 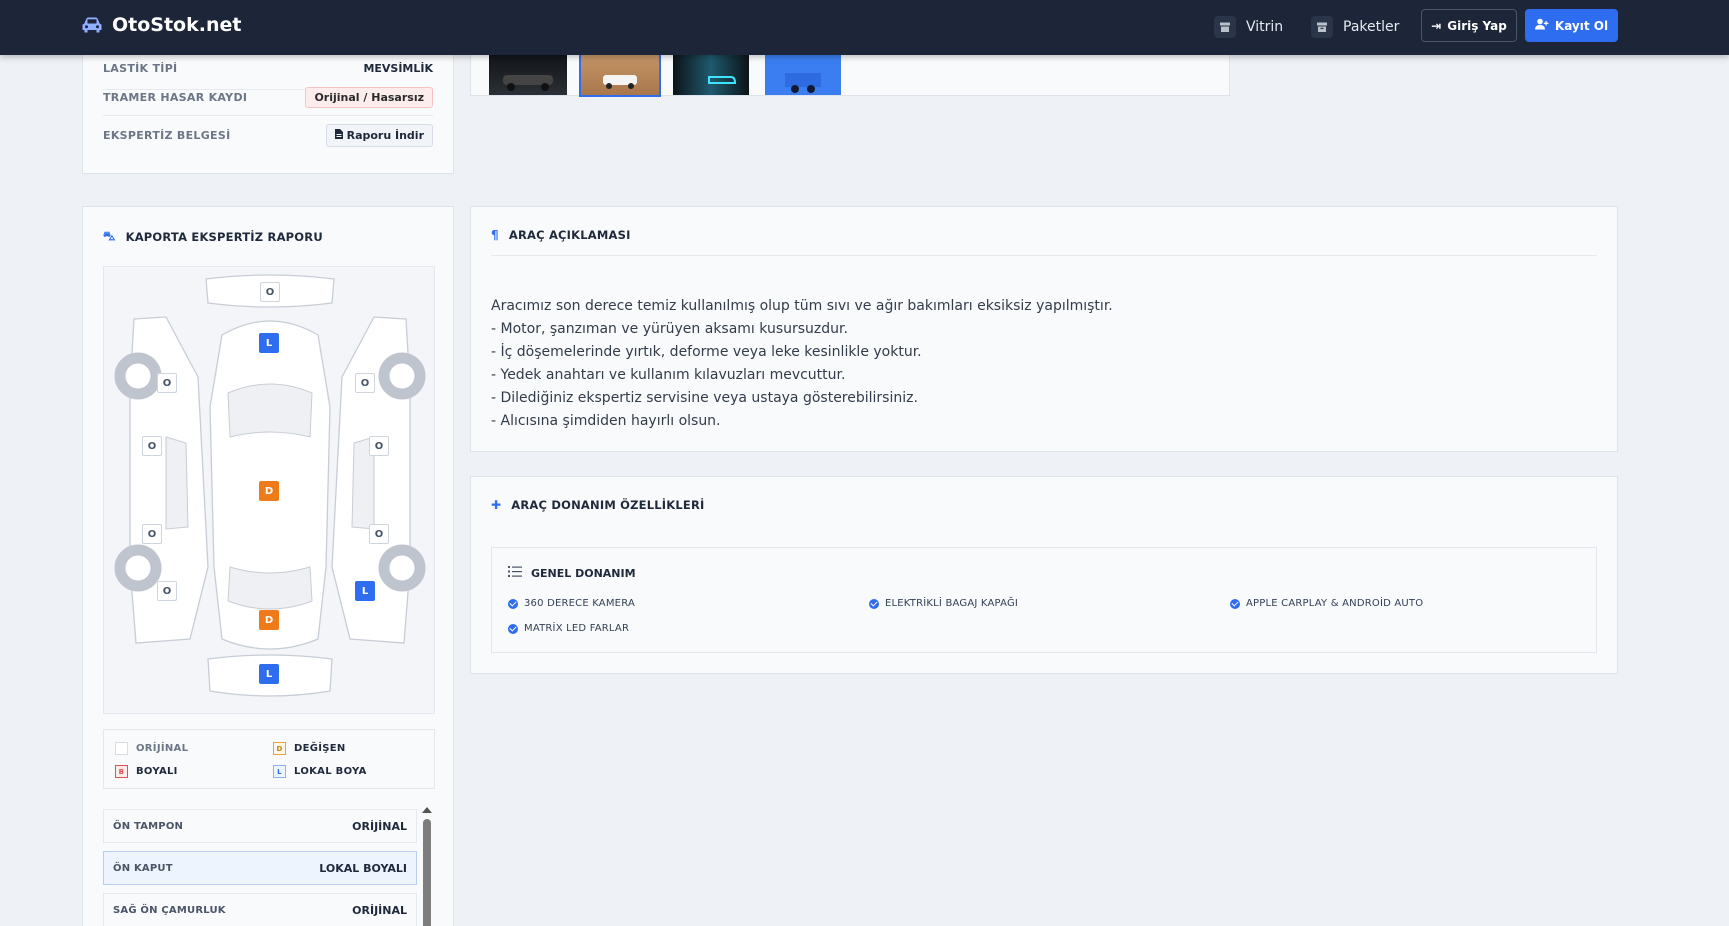 I want to click on brand-name: OtoStok.net, so click(x=177, y=25).